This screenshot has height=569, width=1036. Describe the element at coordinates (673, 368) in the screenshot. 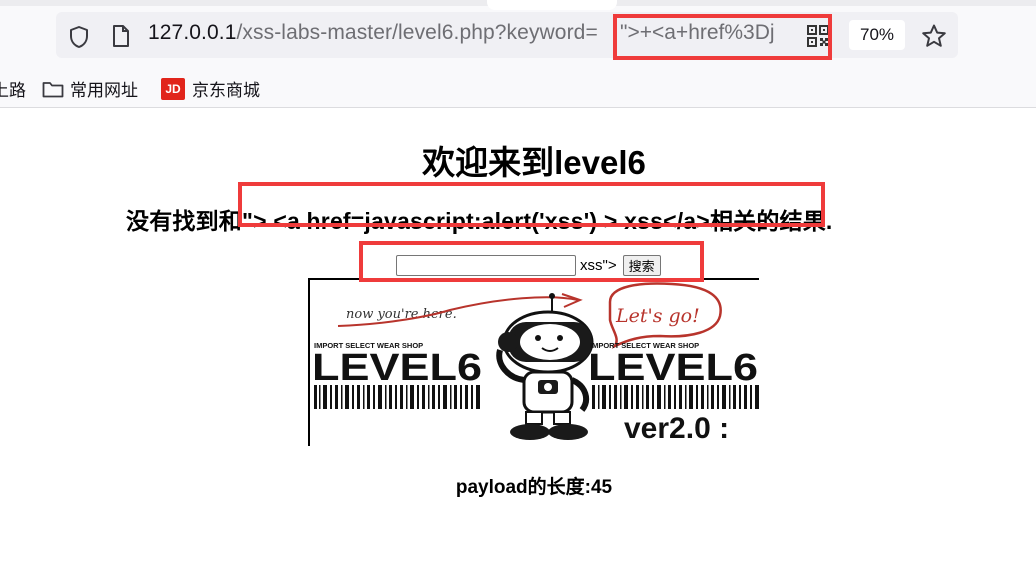

I see `level-text-right: LEVEL6` at that location.